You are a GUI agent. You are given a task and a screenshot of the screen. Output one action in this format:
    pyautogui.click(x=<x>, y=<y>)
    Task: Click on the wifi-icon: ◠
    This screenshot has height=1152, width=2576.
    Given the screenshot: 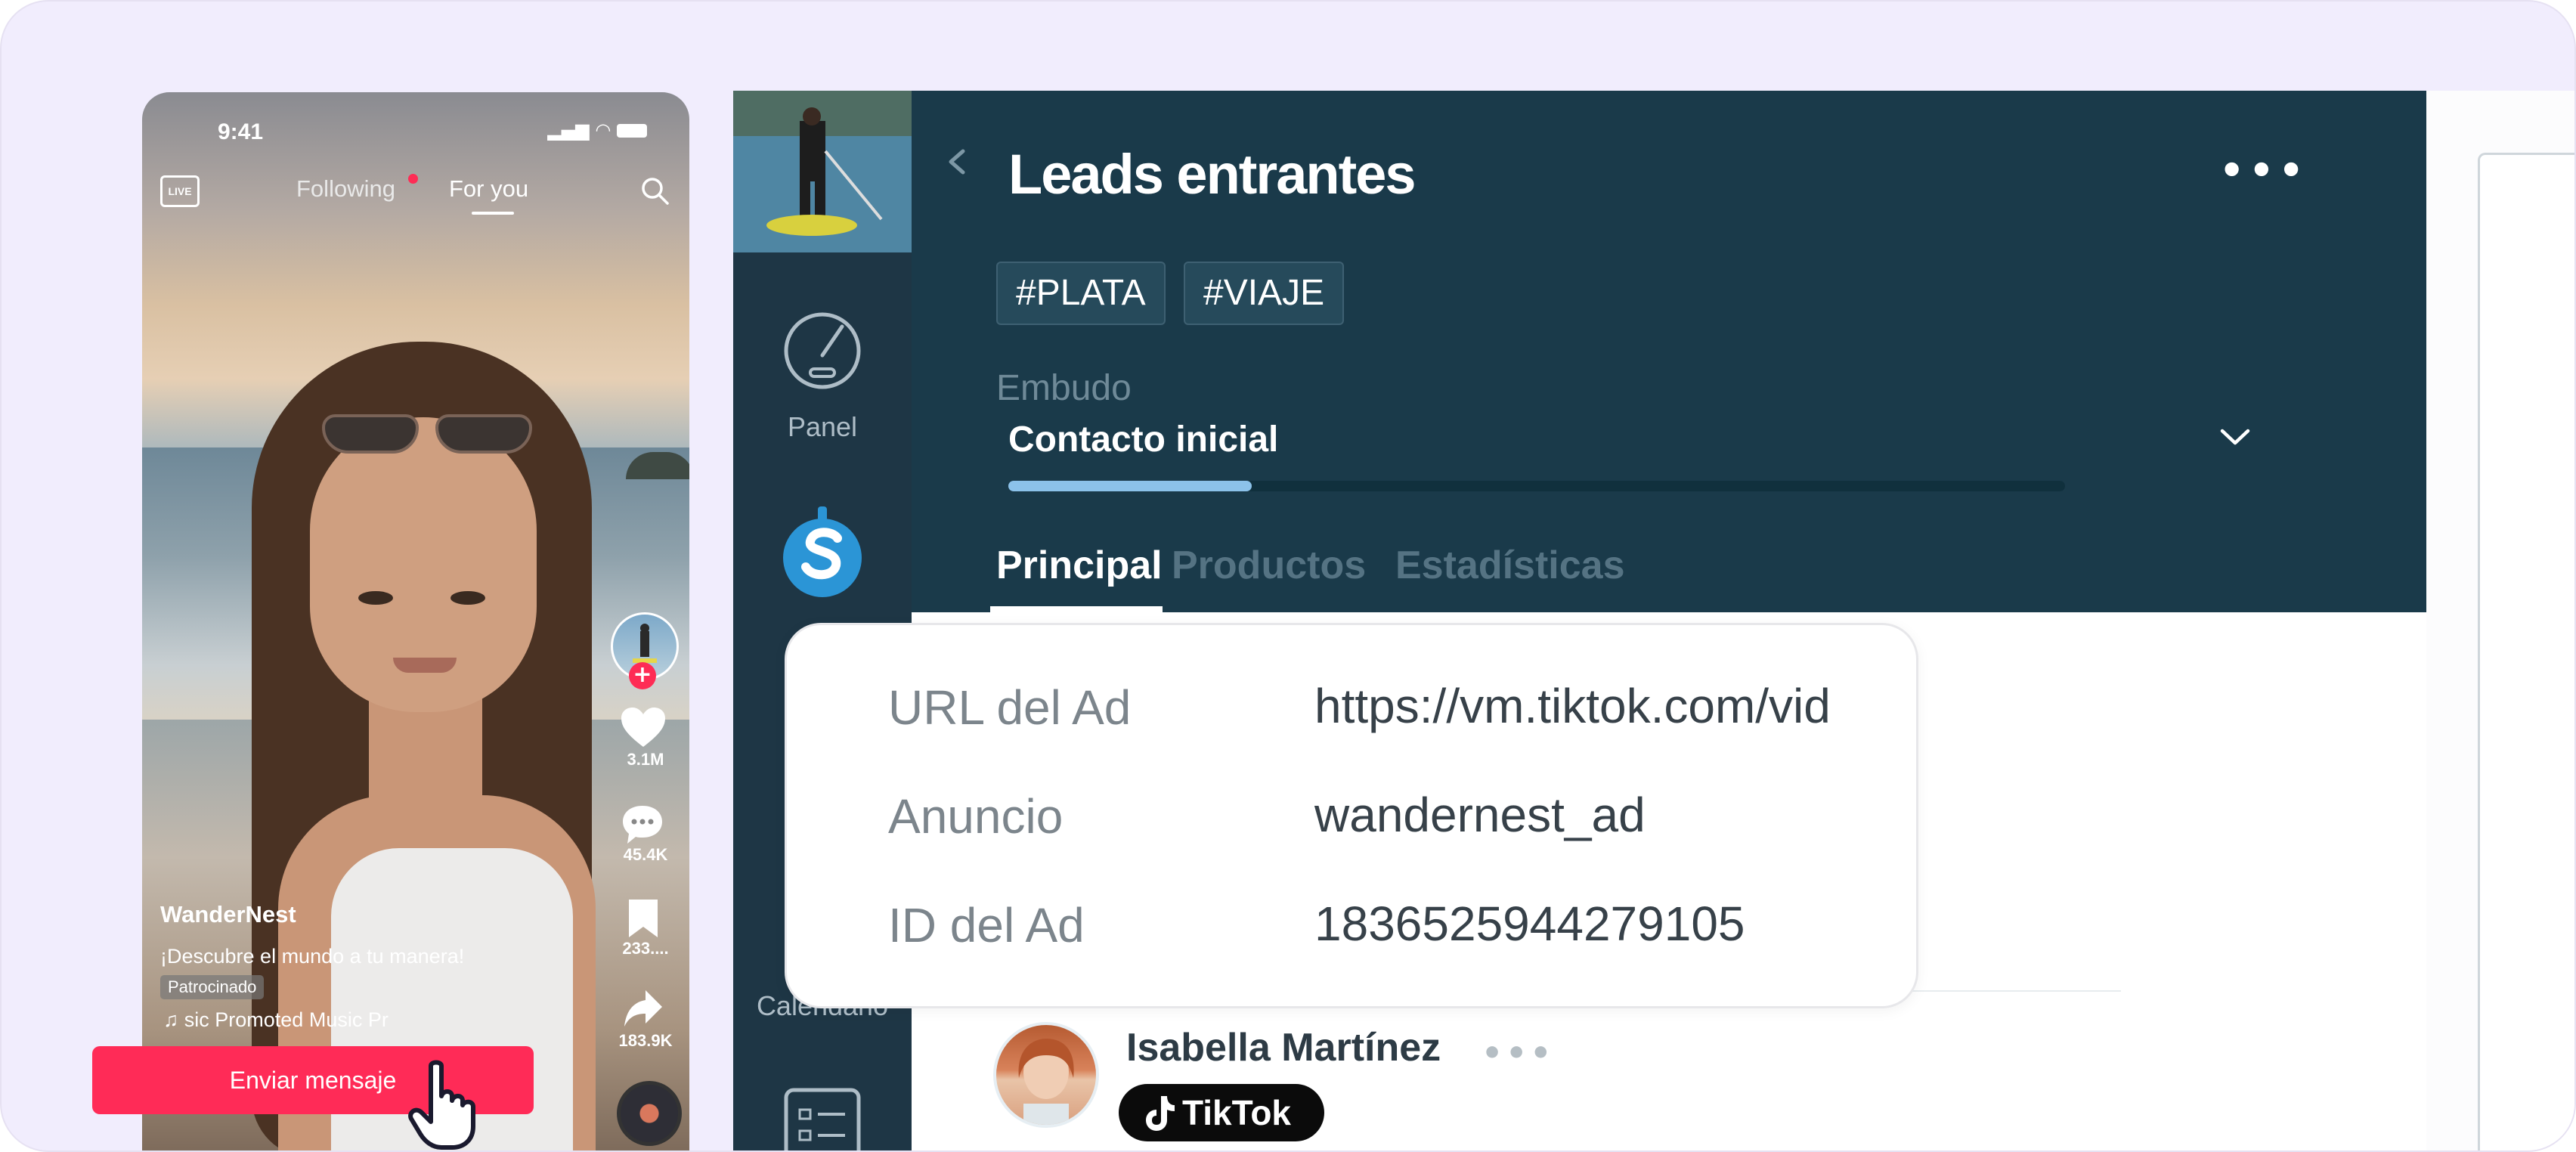 What is the action you would take?
    pyautogui.click(x=603, y=130)
    